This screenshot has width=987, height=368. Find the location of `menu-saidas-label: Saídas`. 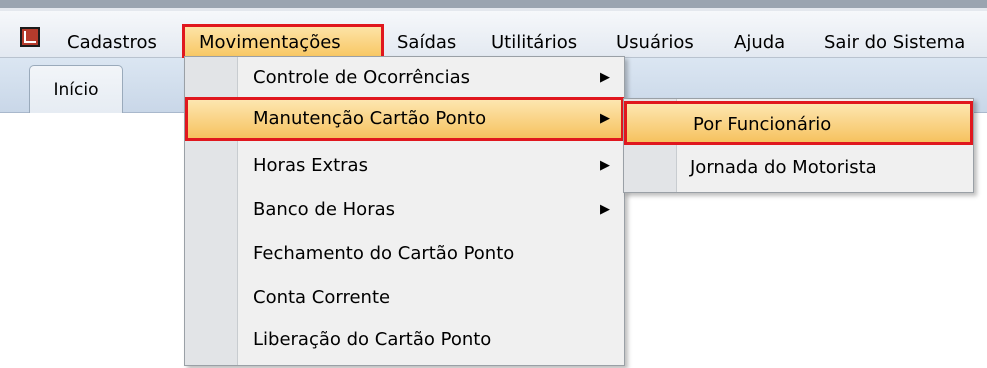

menu-saidas-label: Saídas is located at coordinates (427, 42).